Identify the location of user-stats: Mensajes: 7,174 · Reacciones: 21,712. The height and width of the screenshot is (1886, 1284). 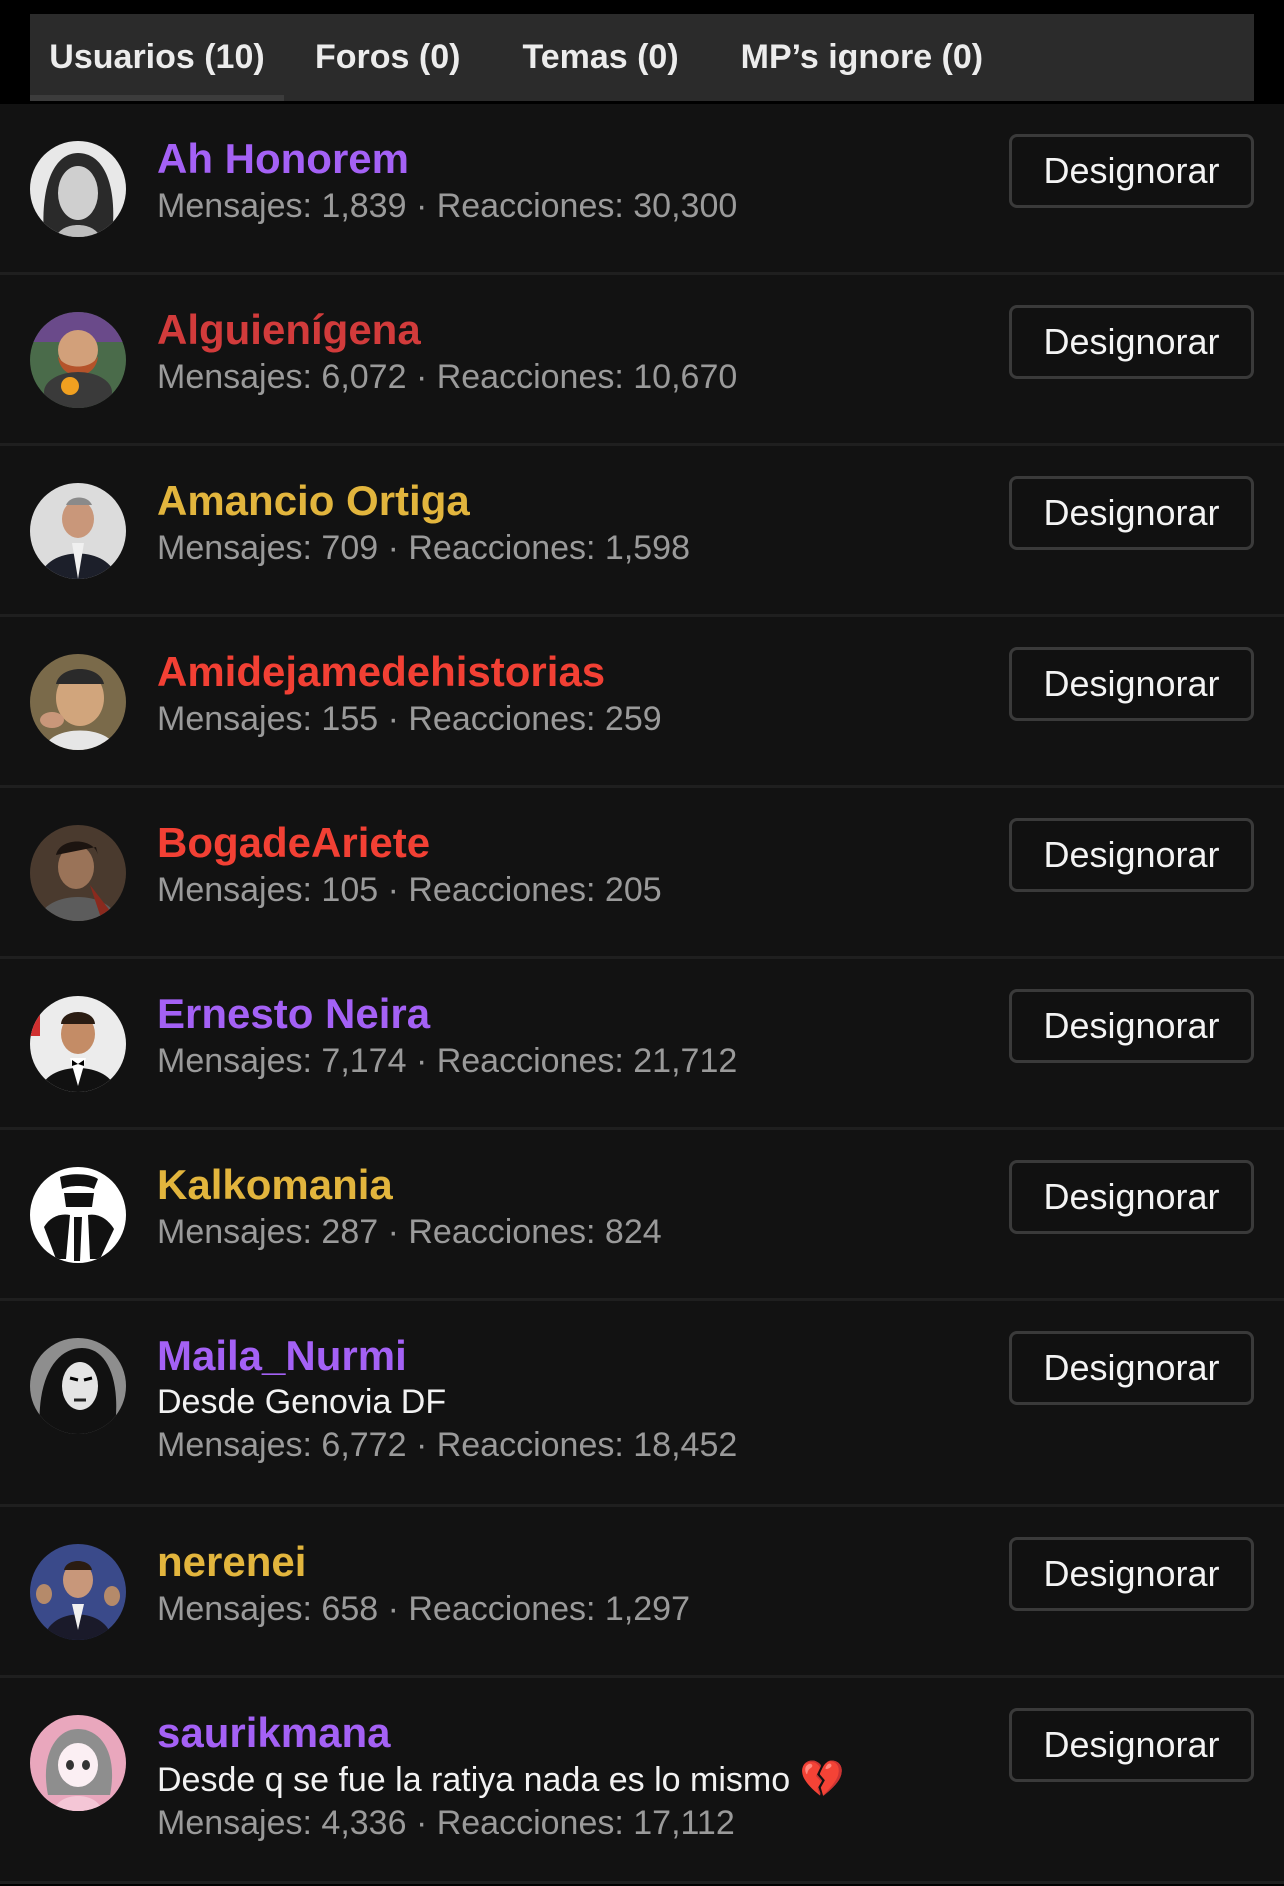
(447, 1061).